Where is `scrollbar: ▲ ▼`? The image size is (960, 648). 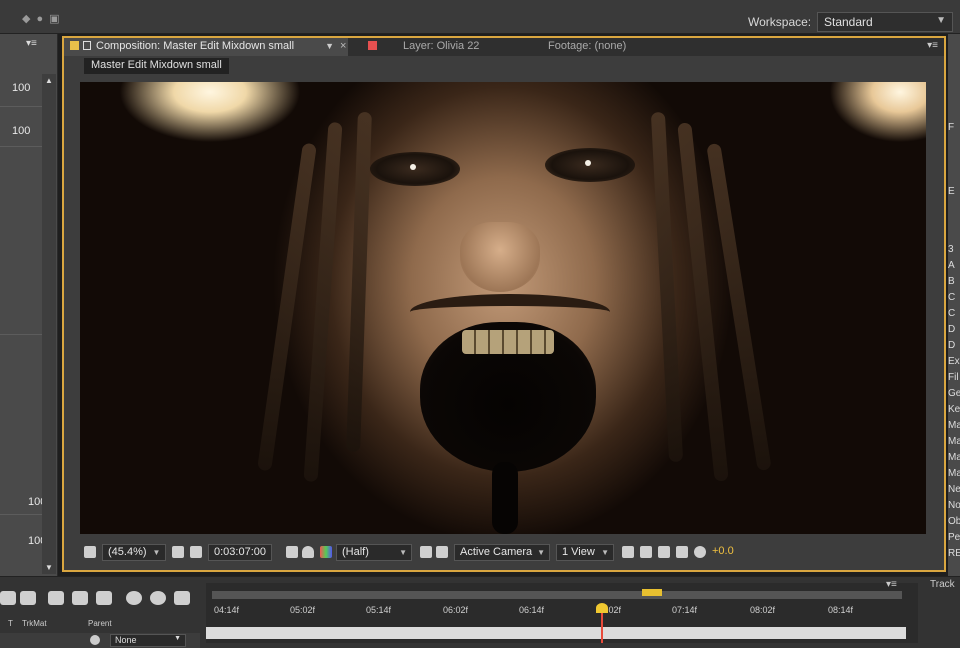
scrollbar: ▲ ▼ is located at coordinates (49, 324).